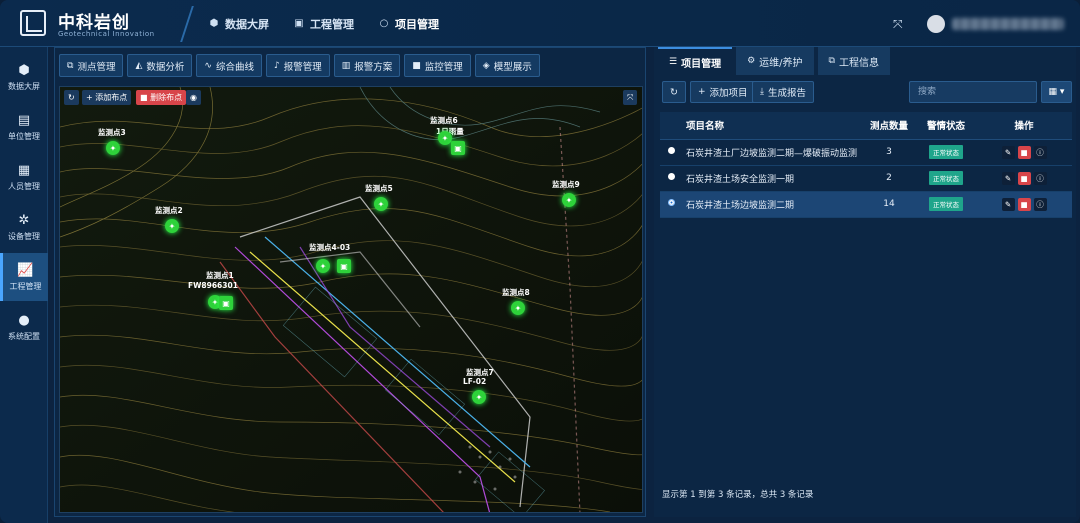 The width and height of the screenshot is (1080, 523). What do you see at coordinates (91, 65) in the screenshot?
I see `toolbar-button-points: ⧉ 测点管理` at bounding box center [91, 65].